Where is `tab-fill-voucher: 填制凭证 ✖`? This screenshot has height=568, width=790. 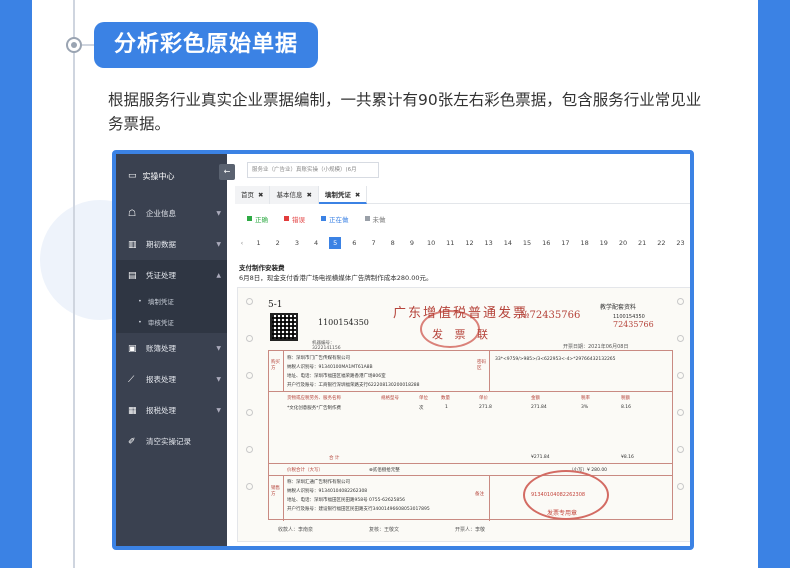
tab-fill-voucher: 填制凭证 ✖ is located at coordinates (343, 195).